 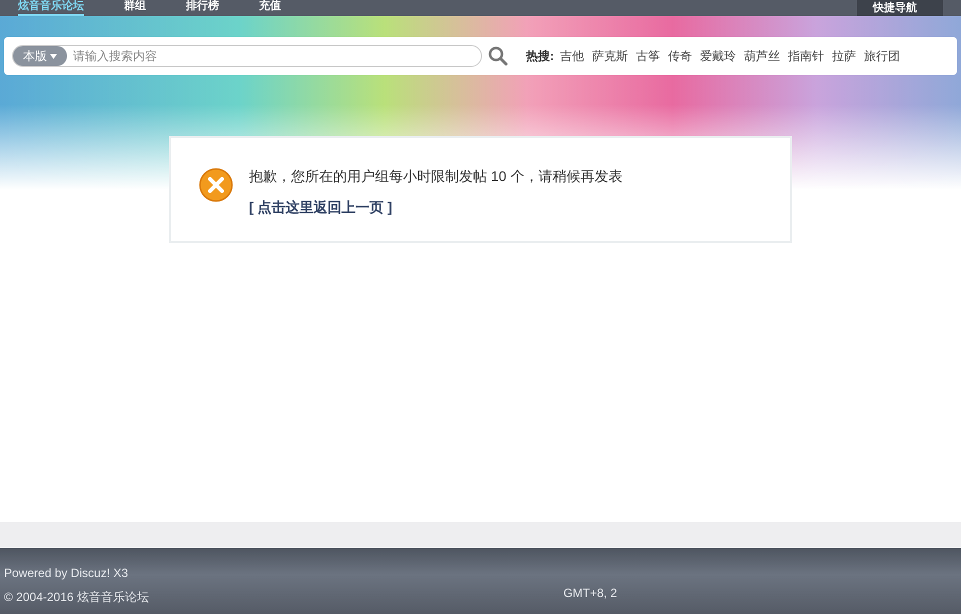 What do you see at coordinates (76, 597) in the screenshot?
I see `copyright-text: © 2004-2016 炫音音乐论坛` at bounding box center [76, 597].